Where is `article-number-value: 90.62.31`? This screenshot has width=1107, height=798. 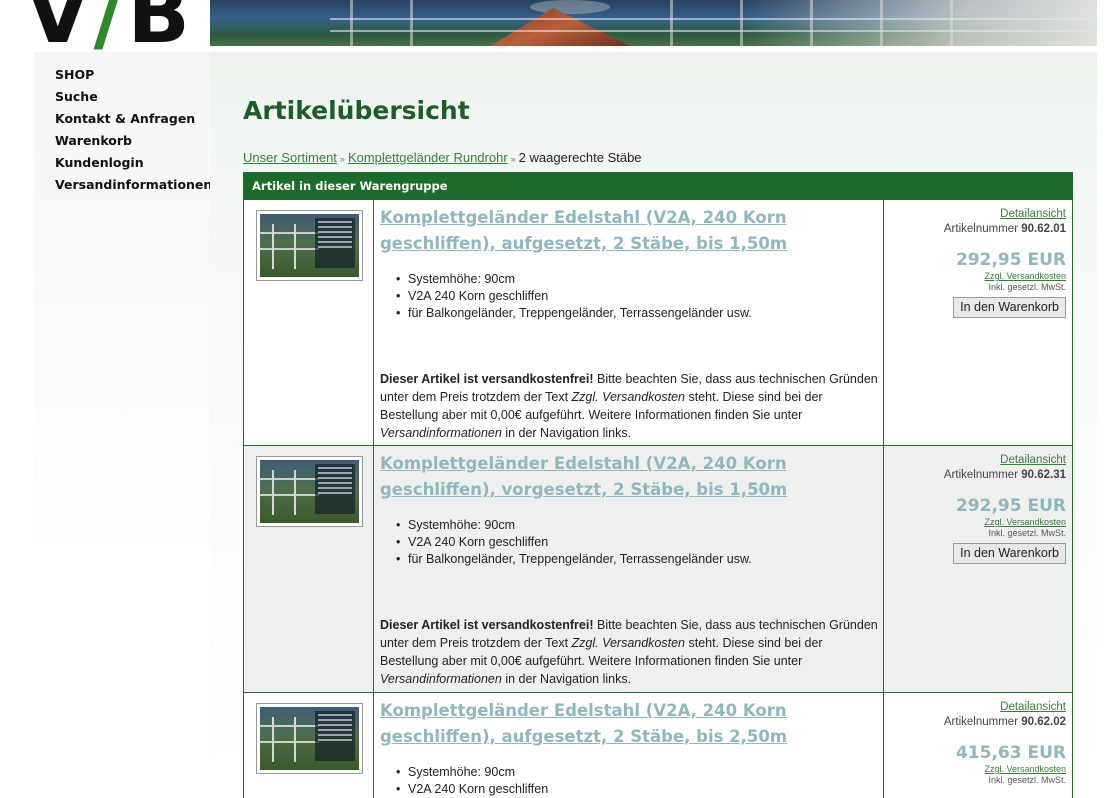
article-number-value: 90.62.31 is located at coordinates (1043, 475).